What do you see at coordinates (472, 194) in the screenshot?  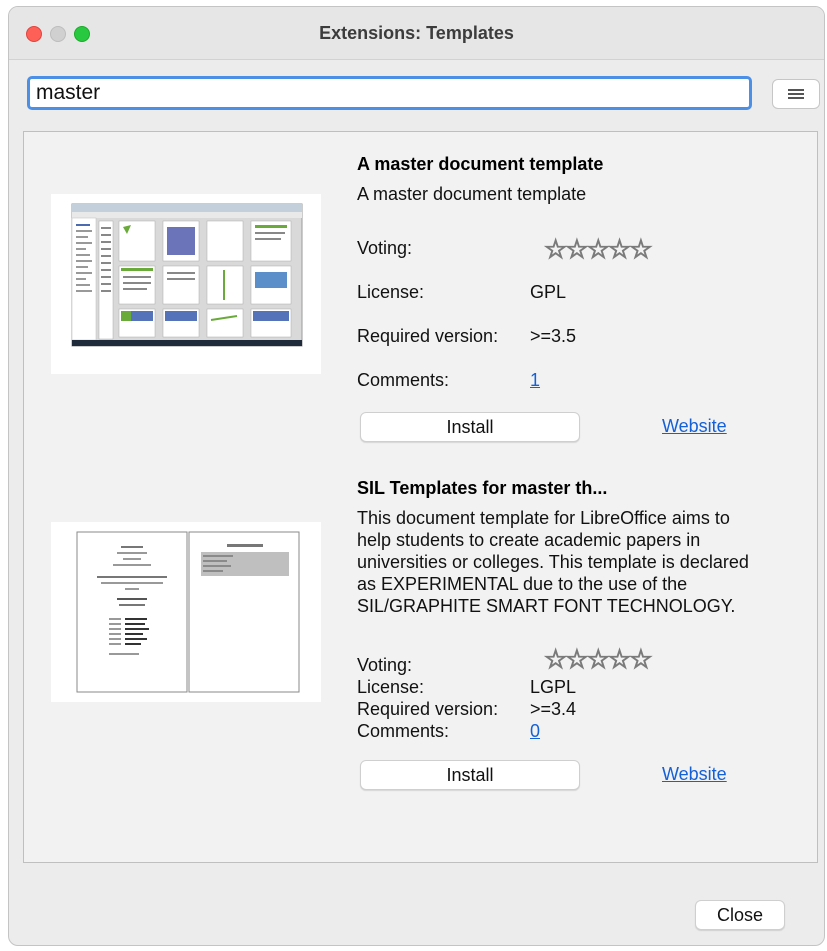 I see `extension-description: A master document template` at bounding box center [472, 194].